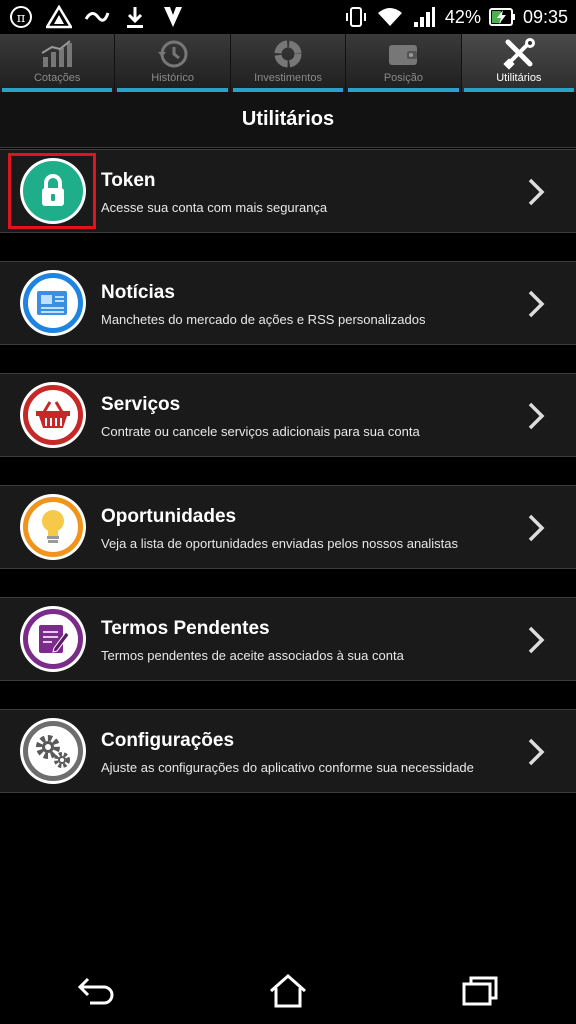 This screenshot has height=1024, width=576. Describe the element at coordinates (288, 78) in the screenshot. I see `tab-label: Investimentos` at that location.